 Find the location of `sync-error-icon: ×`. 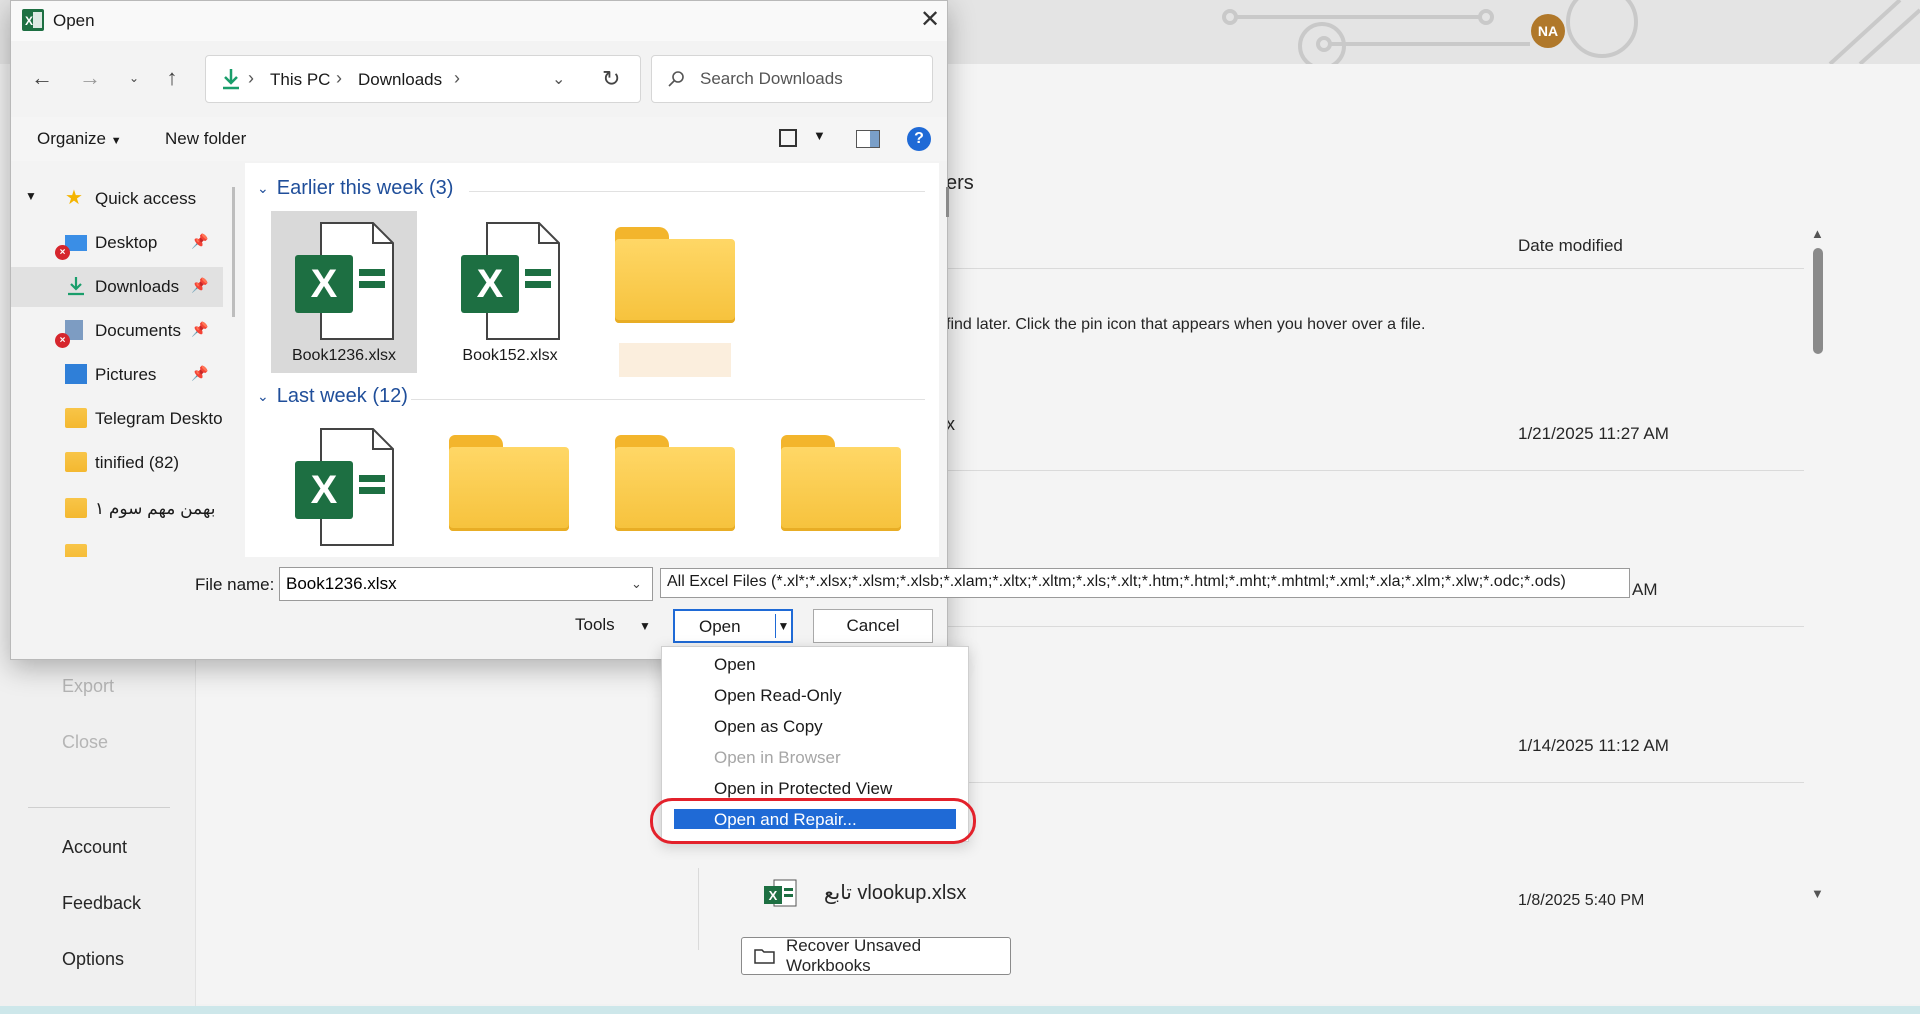

sync-error-icon: × is located at coordinates (62, 340).